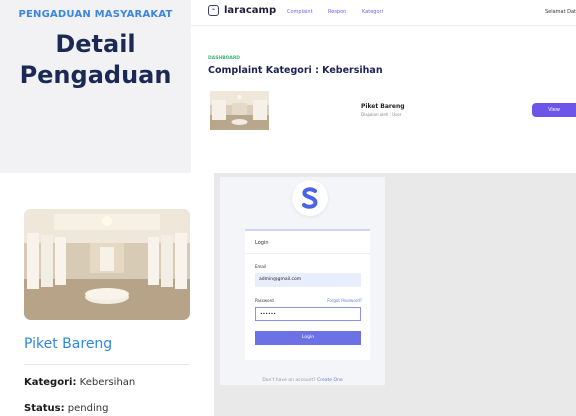  I want to click on complaint-photo, so click(107, 264).